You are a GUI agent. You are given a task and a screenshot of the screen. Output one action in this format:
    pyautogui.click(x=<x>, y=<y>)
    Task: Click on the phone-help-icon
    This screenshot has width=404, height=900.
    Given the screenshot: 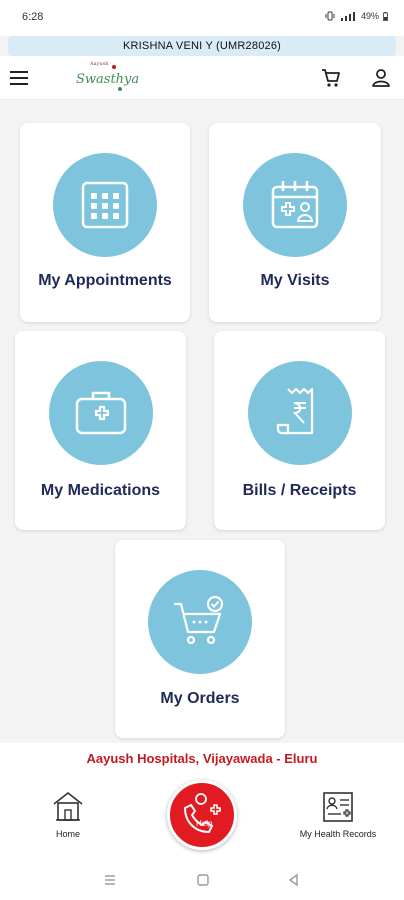 What is the action you would take?
    pyautogui.click(x=202, y=813)
    